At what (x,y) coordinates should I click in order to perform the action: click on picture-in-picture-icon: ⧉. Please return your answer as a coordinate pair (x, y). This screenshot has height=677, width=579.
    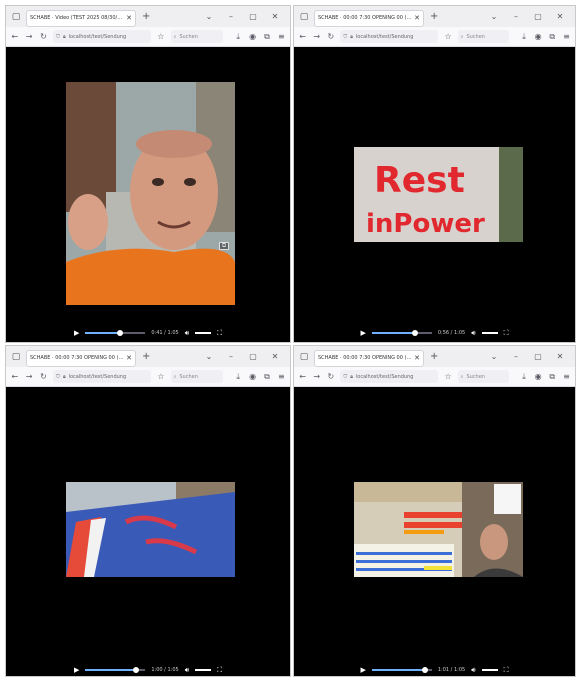
    Looking at the image, I should click on (224, 246).